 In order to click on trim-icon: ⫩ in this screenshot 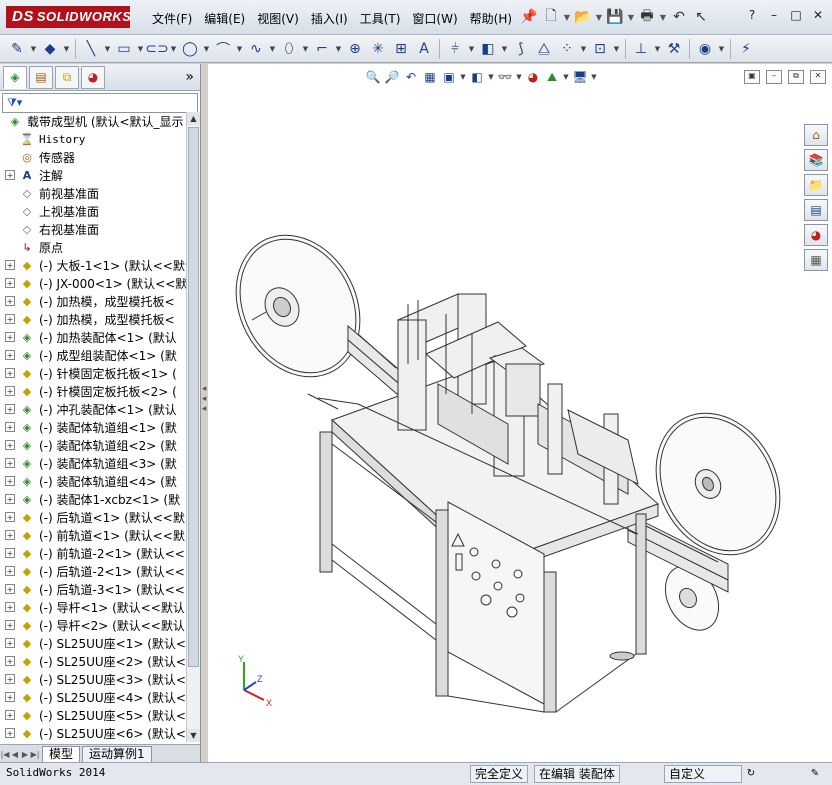, I will do `click(455, 49)`.